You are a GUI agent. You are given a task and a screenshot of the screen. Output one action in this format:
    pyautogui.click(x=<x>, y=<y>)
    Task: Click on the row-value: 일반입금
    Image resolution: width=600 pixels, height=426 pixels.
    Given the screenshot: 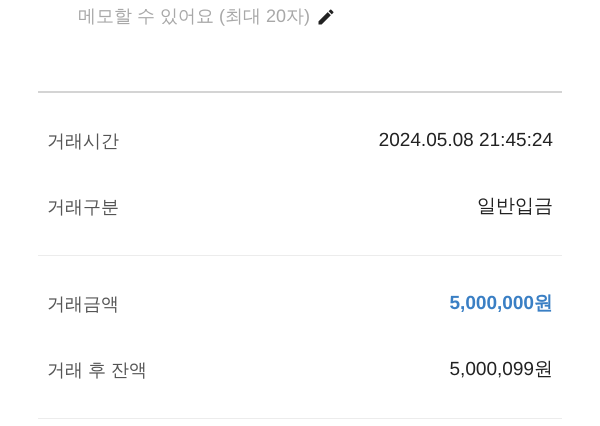 What is the action you would take?
    pyautogui.click(x=515, y=206)
    